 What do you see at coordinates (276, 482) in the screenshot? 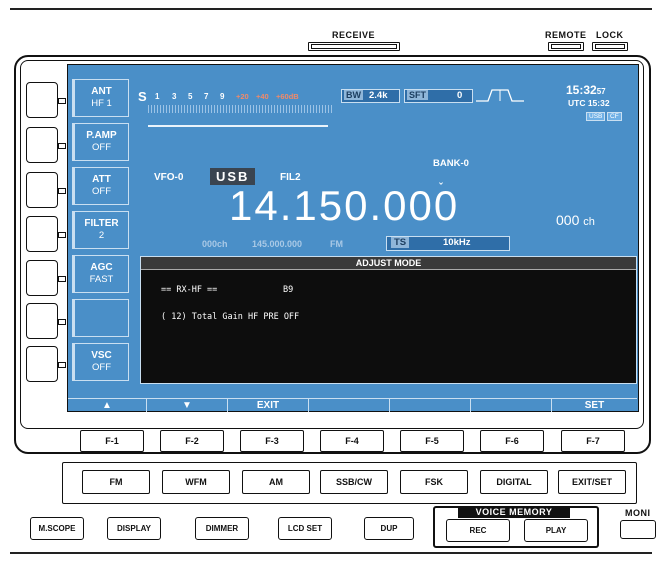
I see `am-key: AM` at bounding box center [276, 482].